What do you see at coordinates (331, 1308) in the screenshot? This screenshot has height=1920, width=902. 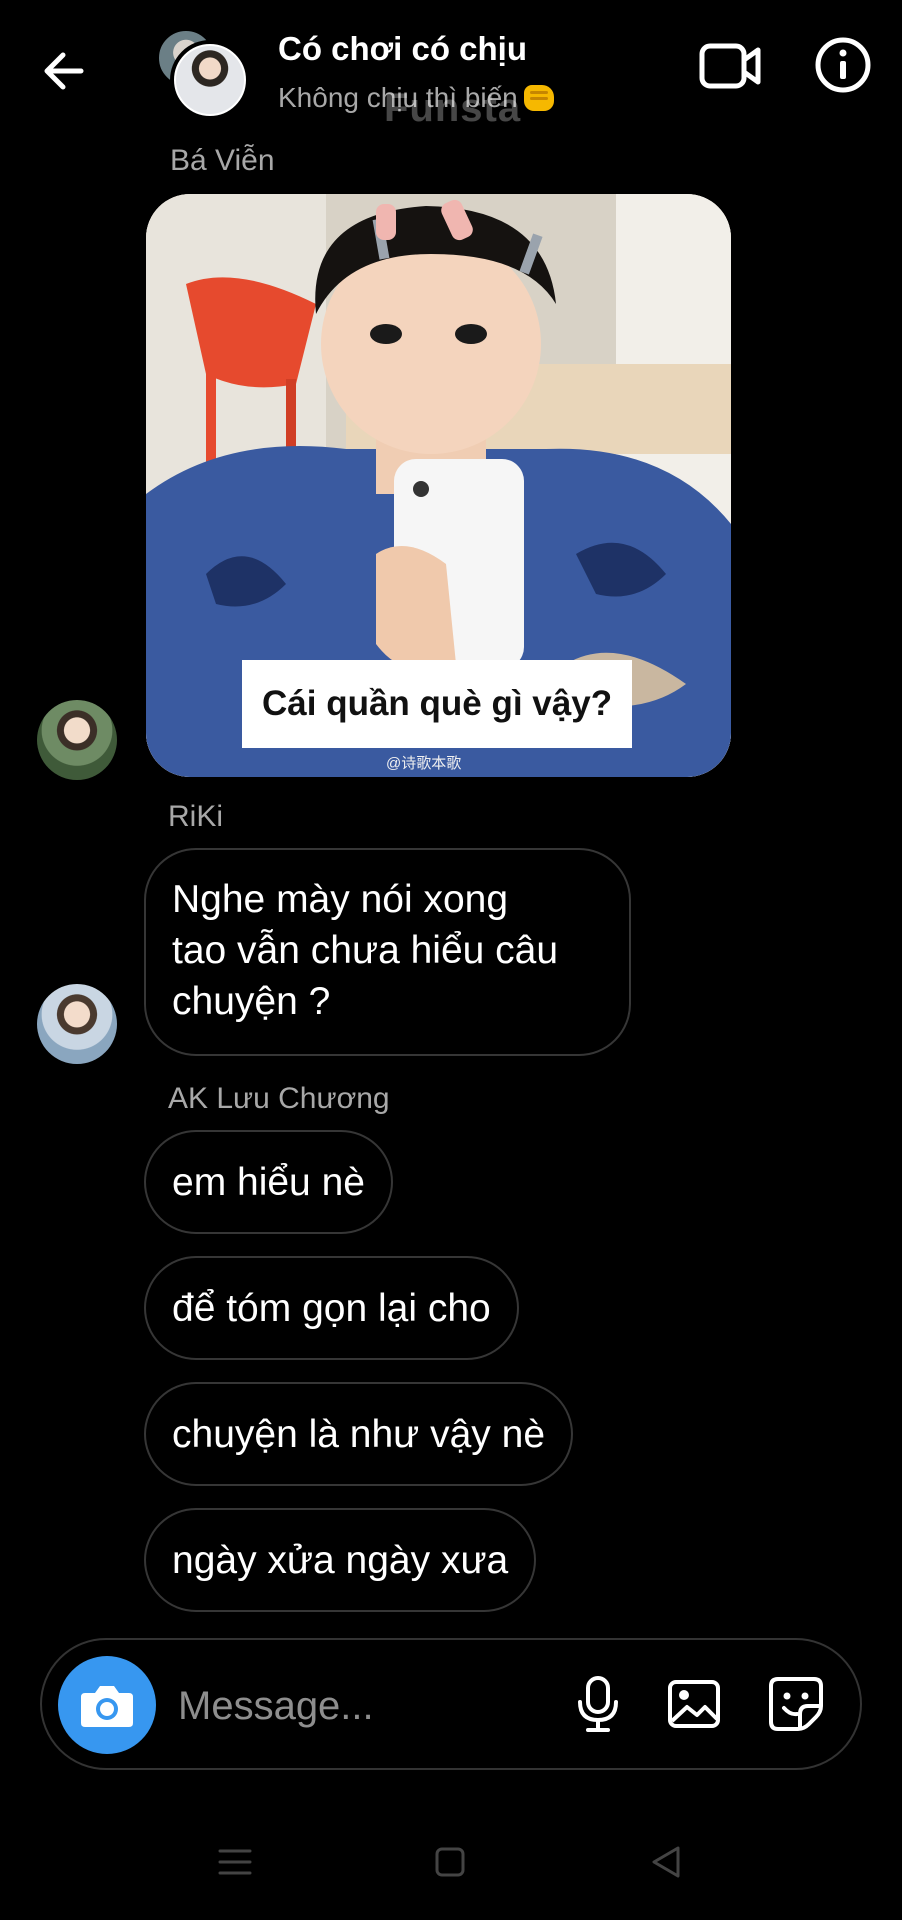 I see `message-bubble: để tóm gọn lại cho` at bounding box center [331, 1308].